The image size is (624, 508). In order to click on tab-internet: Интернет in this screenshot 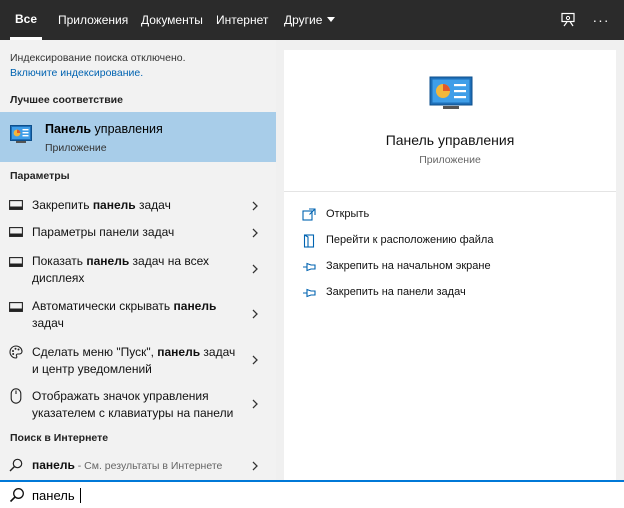, I will do `click(242, 20)`.